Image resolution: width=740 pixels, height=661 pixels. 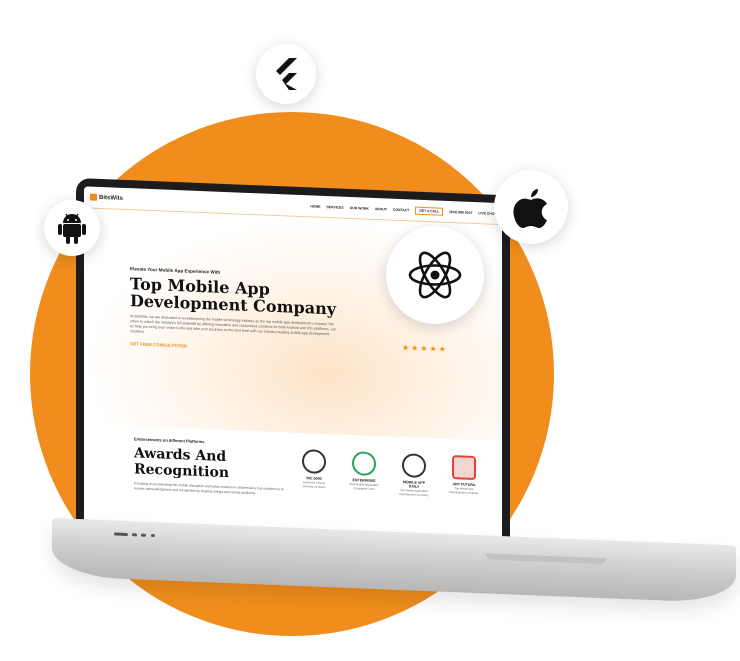 What do you see at coordinates (425, 348) in the screenshot?
I see `rating-stars: ★★★★★` at bounding box center [425, 348].